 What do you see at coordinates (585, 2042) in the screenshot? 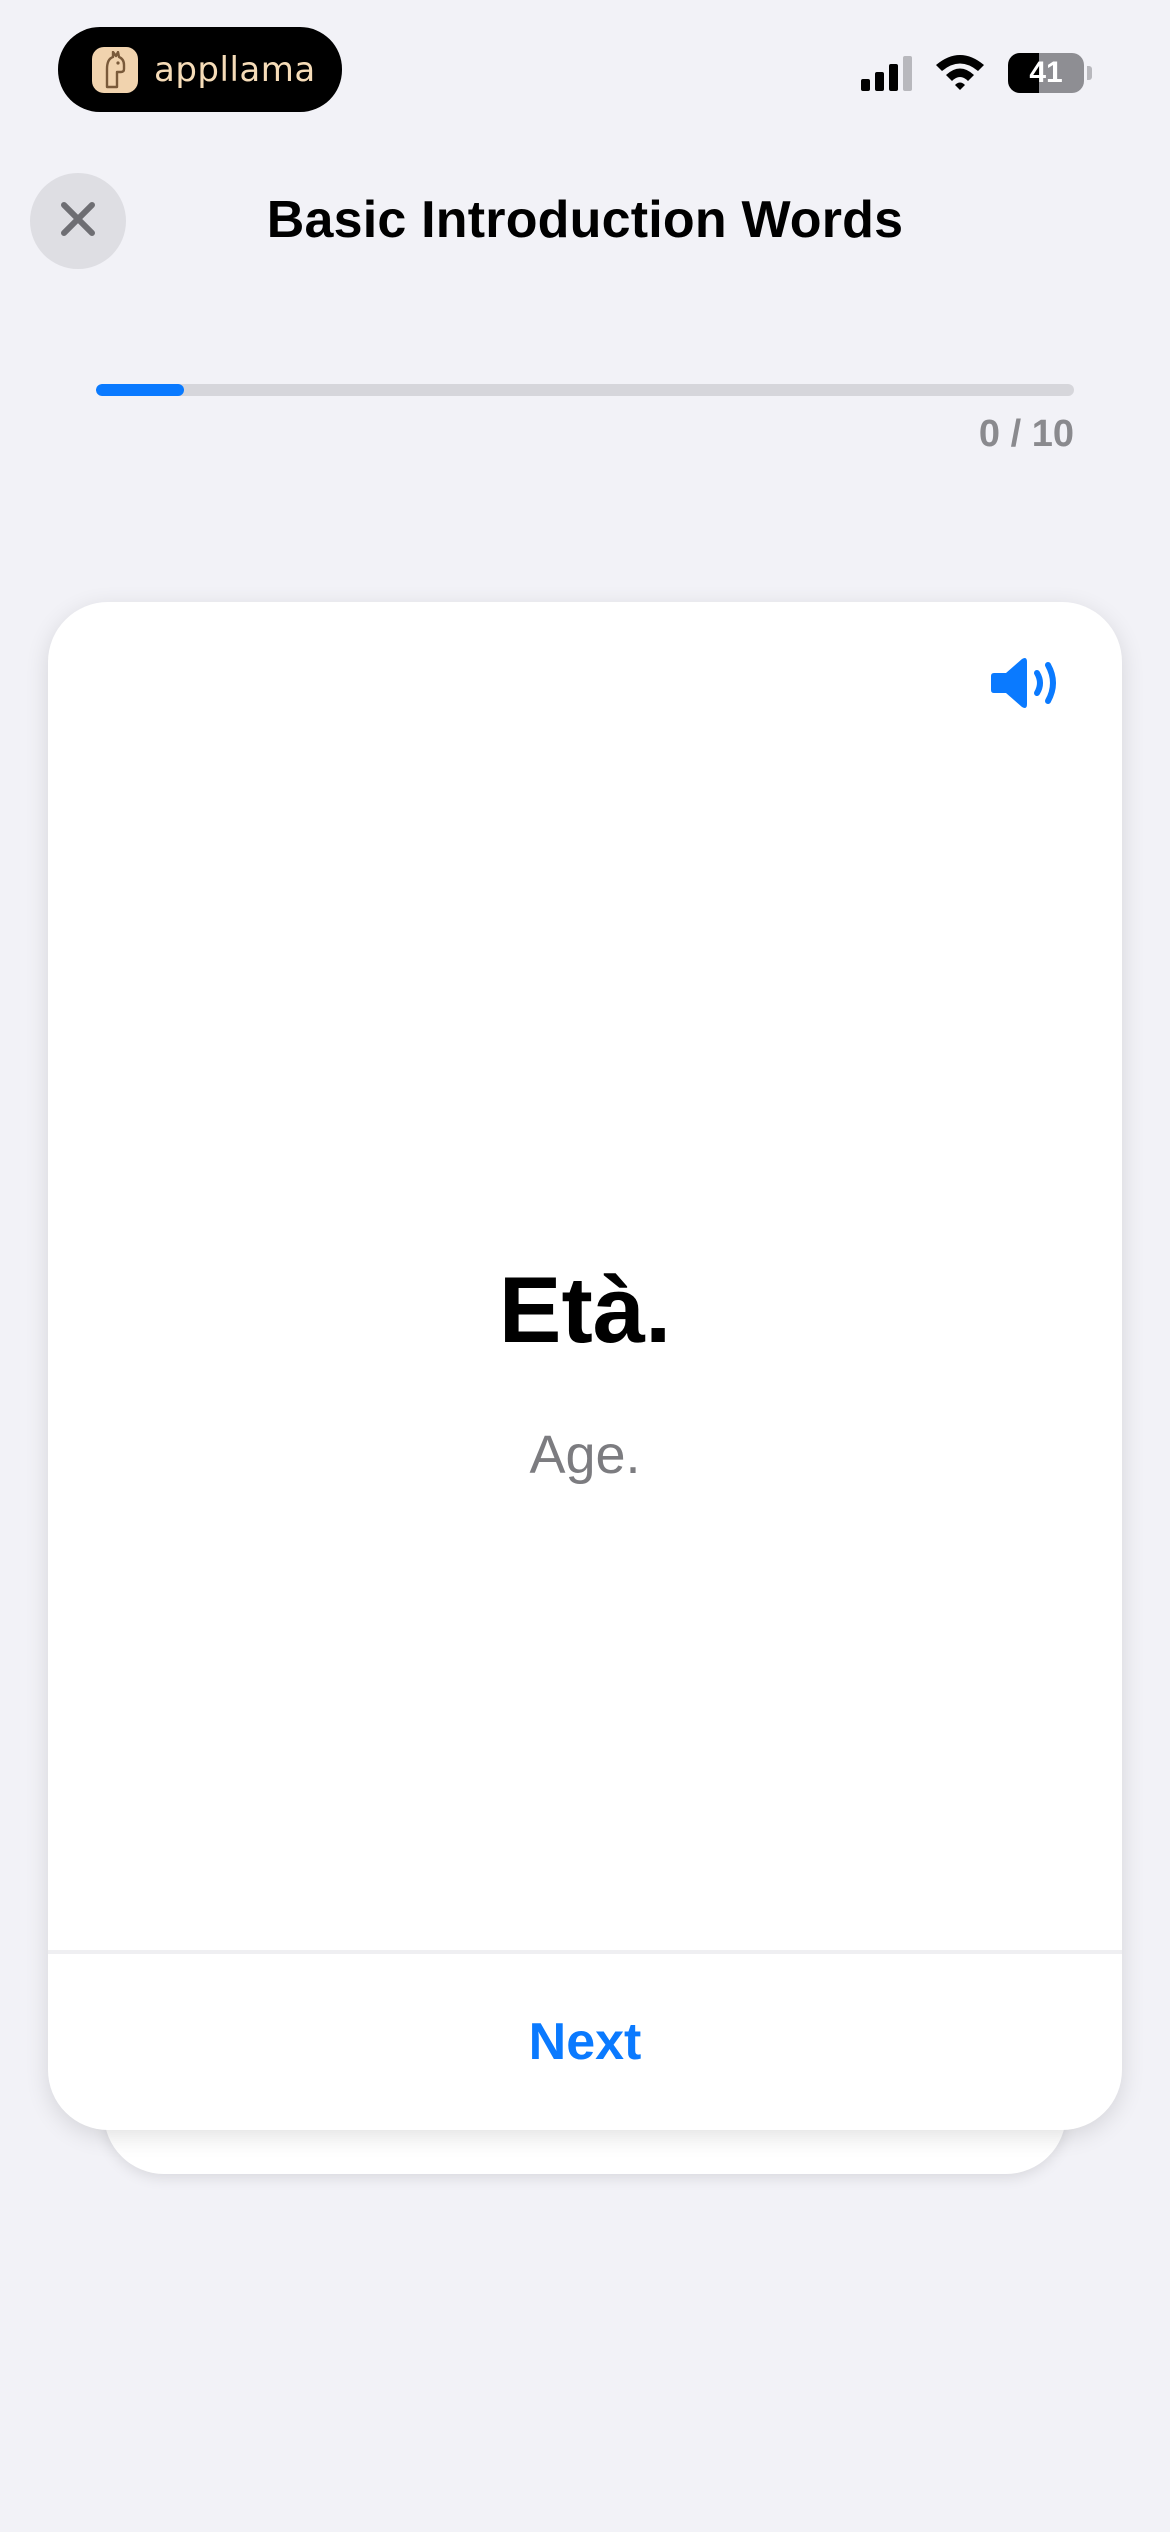
I see `next-button: Next` at bounding box center [585, 2042].